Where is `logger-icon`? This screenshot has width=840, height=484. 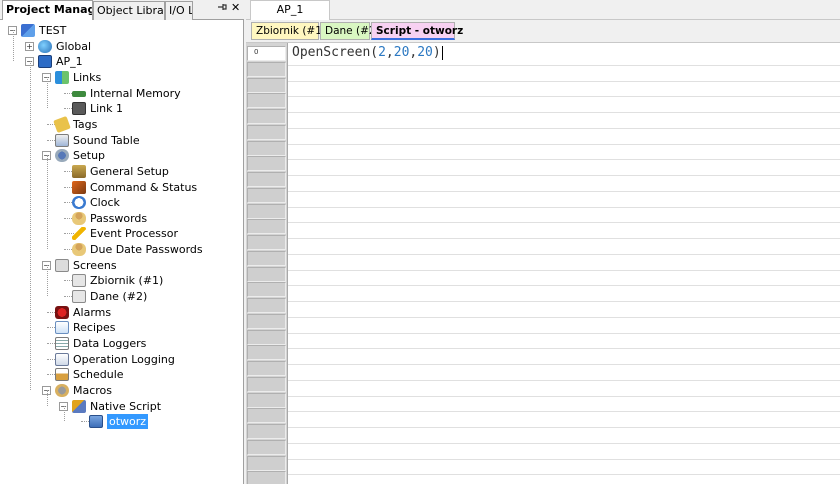
logger-icon is located at coordinates (62, 343).